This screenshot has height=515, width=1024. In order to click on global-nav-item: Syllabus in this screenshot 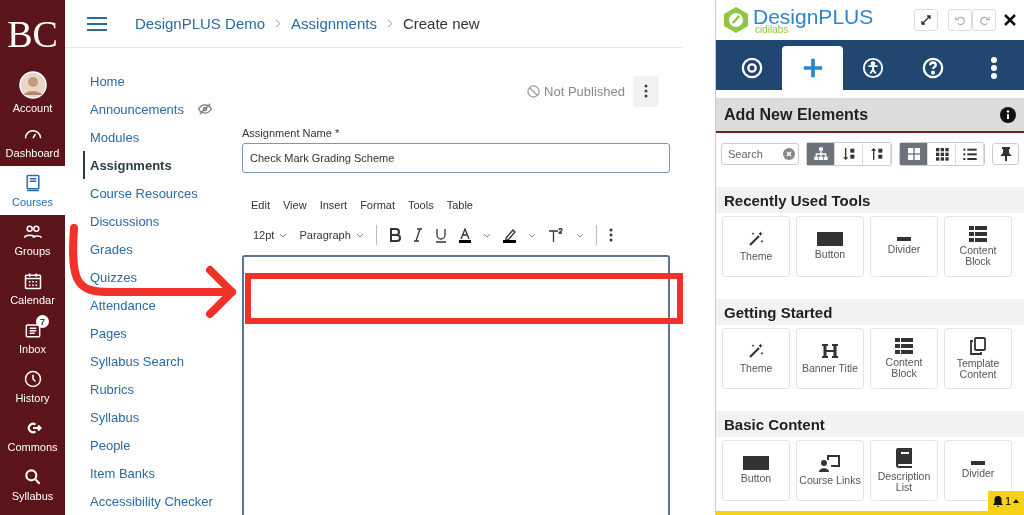, I will do `click(32, 484)`.